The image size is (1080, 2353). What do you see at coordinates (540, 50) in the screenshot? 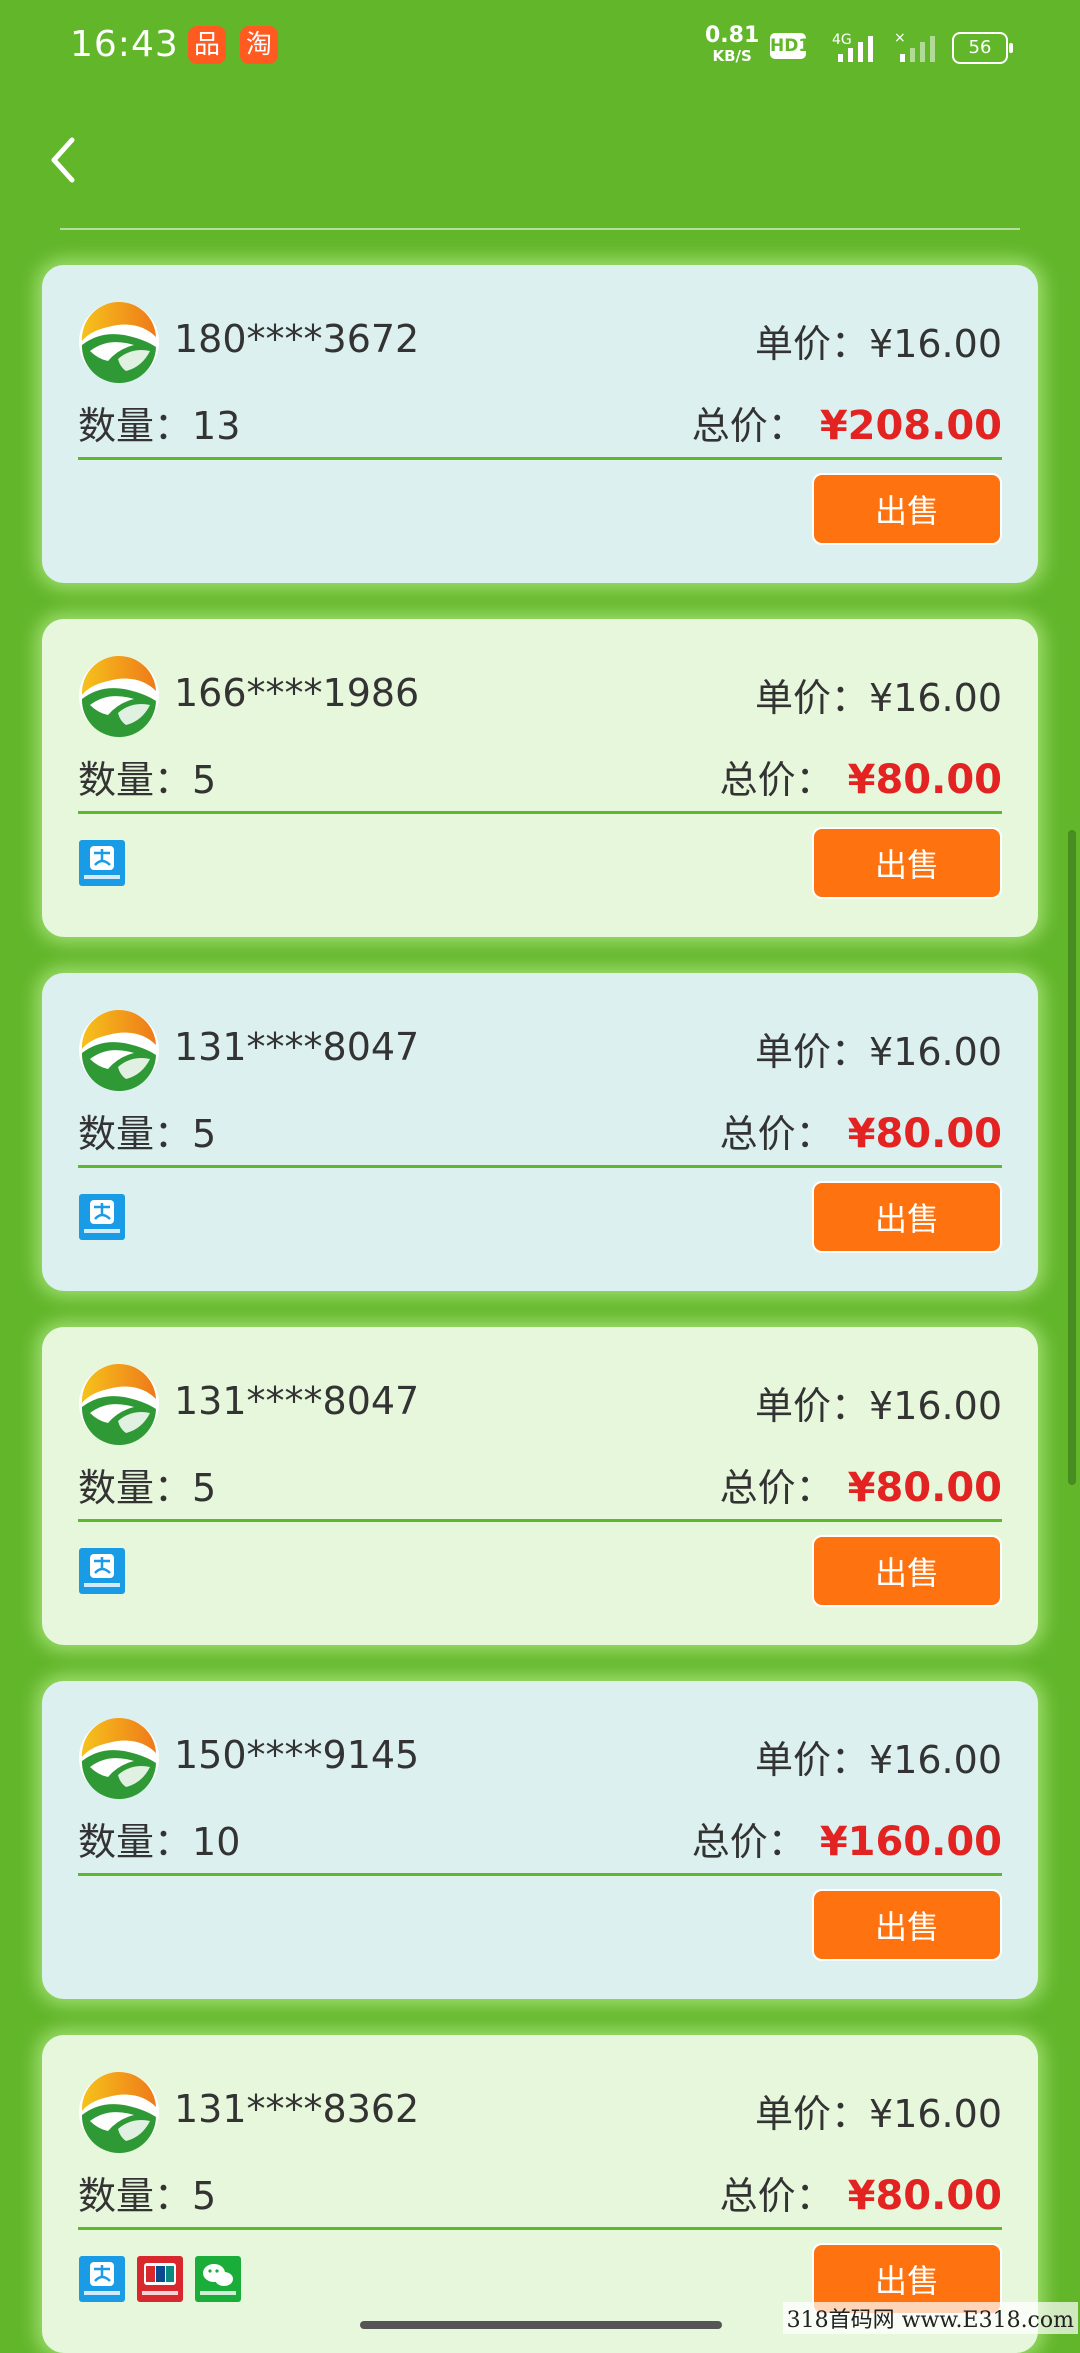
I see `status-bar: 16:43 品 淘 0.81 KB/S HD1 4G × 56` at bounding box center [540, 50].